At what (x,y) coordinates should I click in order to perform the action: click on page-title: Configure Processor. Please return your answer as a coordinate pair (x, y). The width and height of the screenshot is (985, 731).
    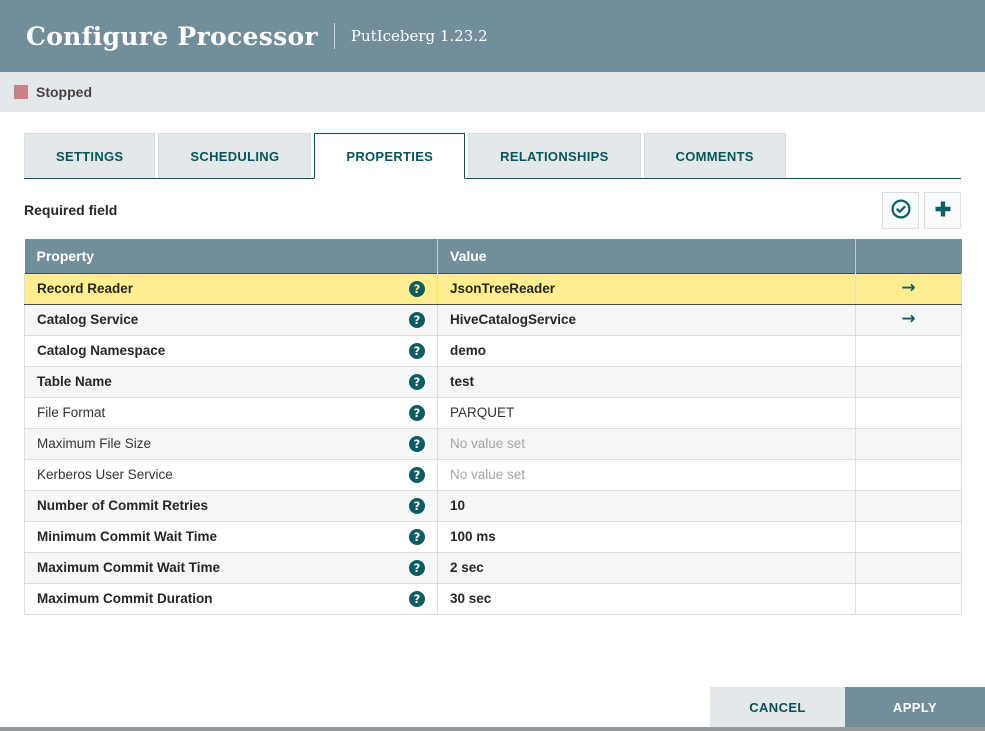
    Looking at the image, I should click on (172, 36).